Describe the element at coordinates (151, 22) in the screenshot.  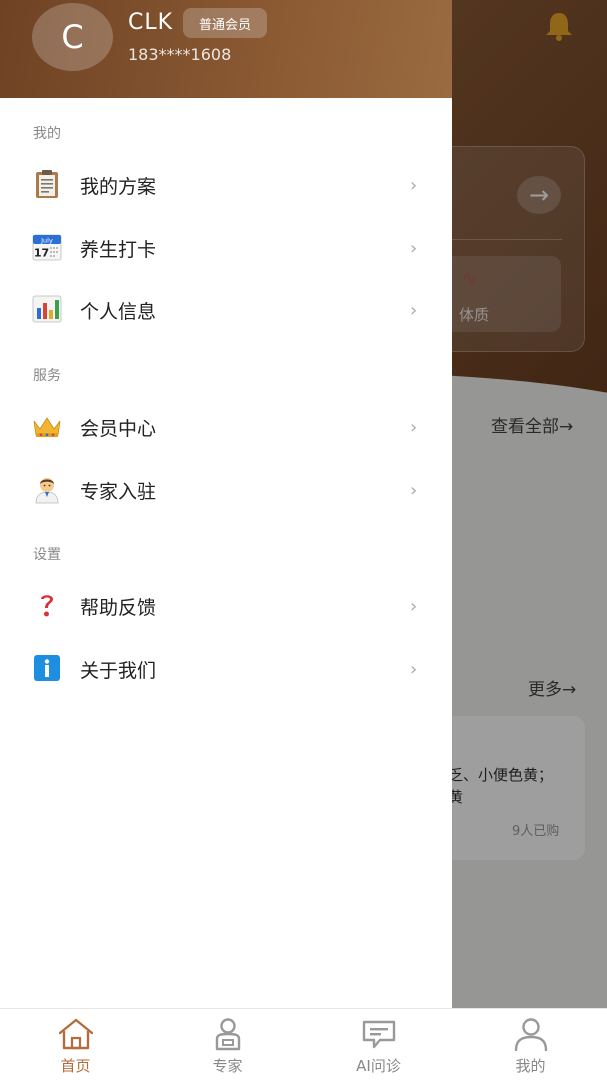
I see `user-name: CLK` at that location.